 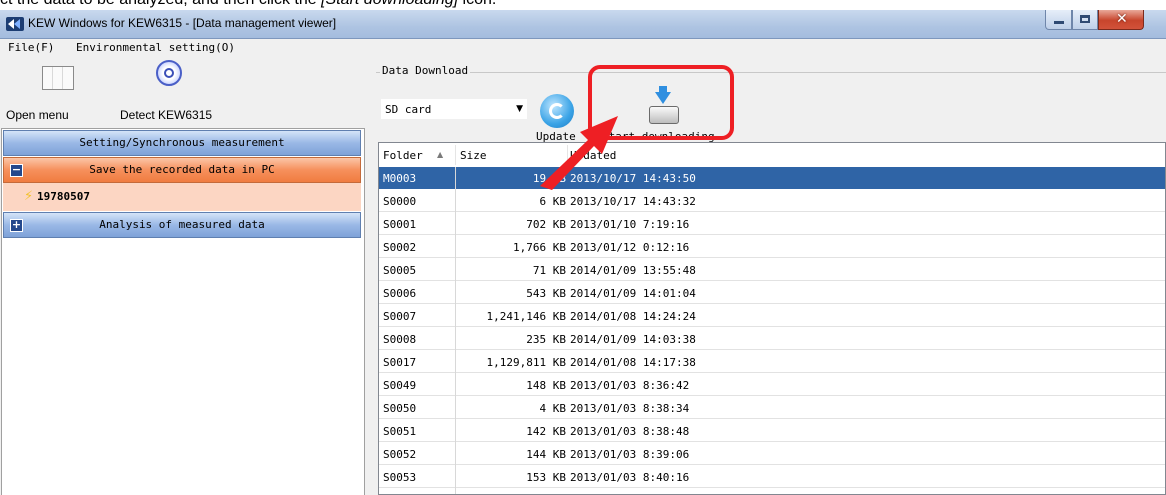 What do you see at coordinates (169, 73) in the screenshot?
I see `detect-target-icon` at bounding box center [169, 73].